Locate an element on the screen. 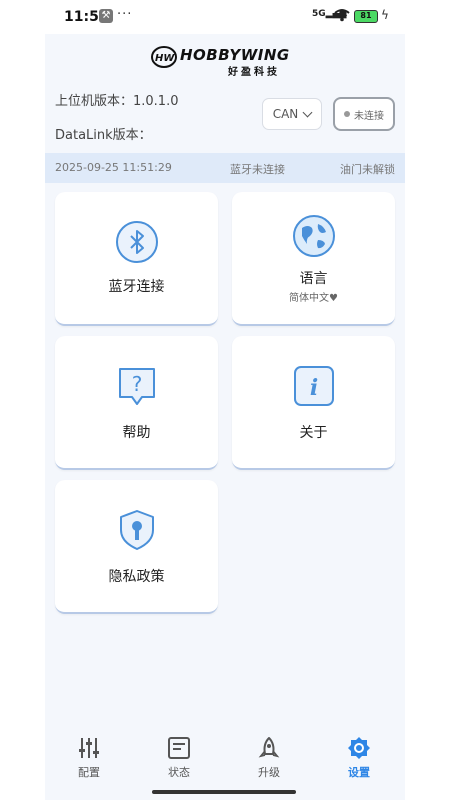 The height and width of the screenshot is (800, 450). help-card: ? 帮助 is located at coordinates (136, 403).